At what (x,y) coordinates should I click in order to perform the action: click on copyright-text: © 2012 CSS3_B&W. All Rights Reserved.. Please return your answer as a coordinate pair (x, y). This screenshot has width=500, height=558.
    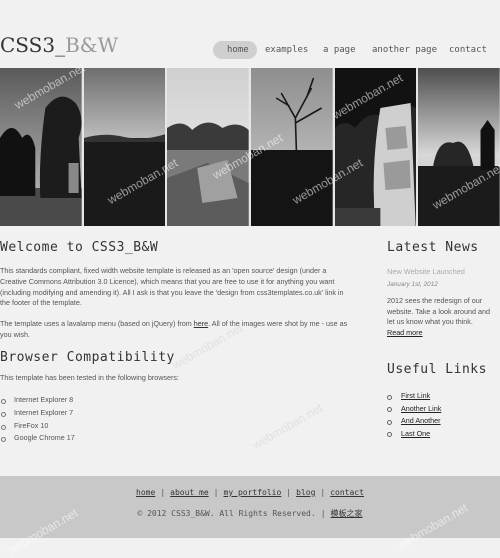
    Looking at the image, I should click on (226, 513).